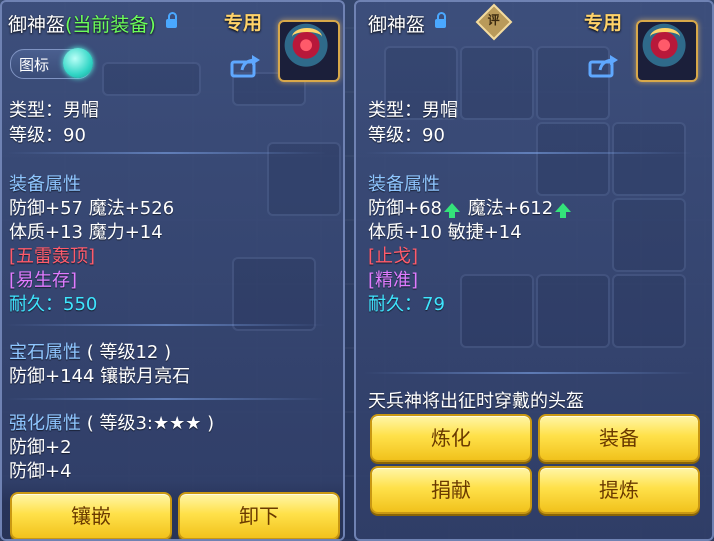  I want to click on attr-magic: 魔法+612, so click(510, 208).